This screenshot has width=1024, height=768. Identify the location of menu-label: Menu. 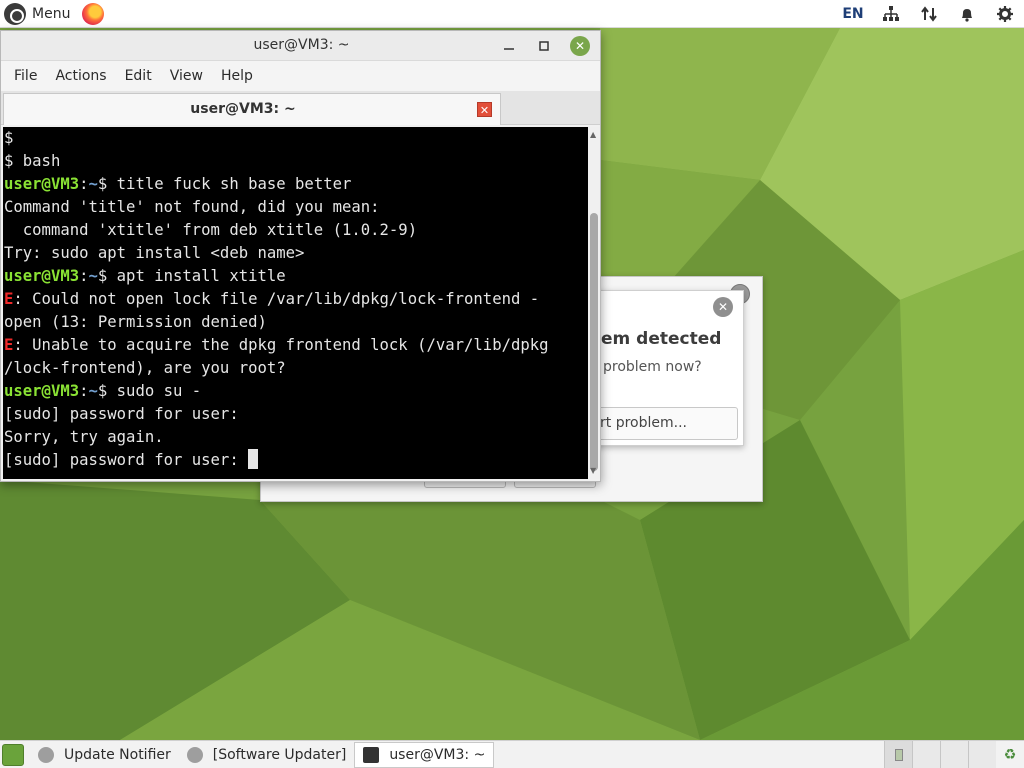
(51, 13).